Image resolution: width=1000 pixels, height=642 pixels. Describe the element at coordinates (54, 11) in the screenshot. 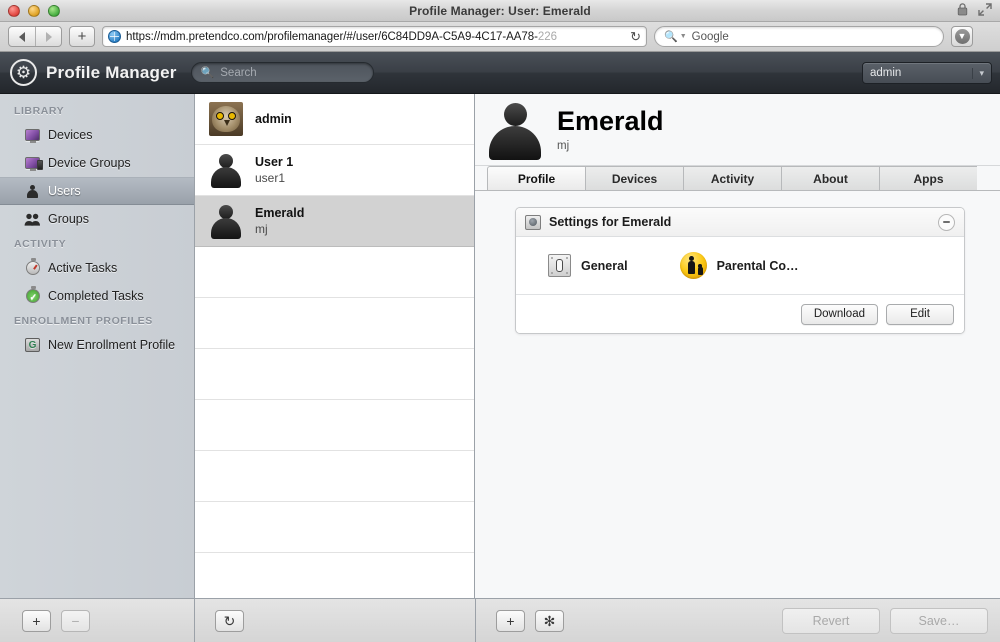

I see `zoom-window-button` at that location.